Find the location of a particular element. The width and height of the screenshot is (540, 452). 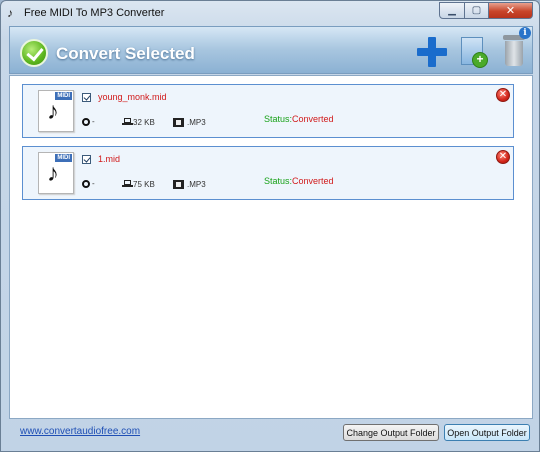

title-bar: ♪ Free MIDI To MP3 Converter ▁ ▢ ✕ is located at coordinates (270, 13).